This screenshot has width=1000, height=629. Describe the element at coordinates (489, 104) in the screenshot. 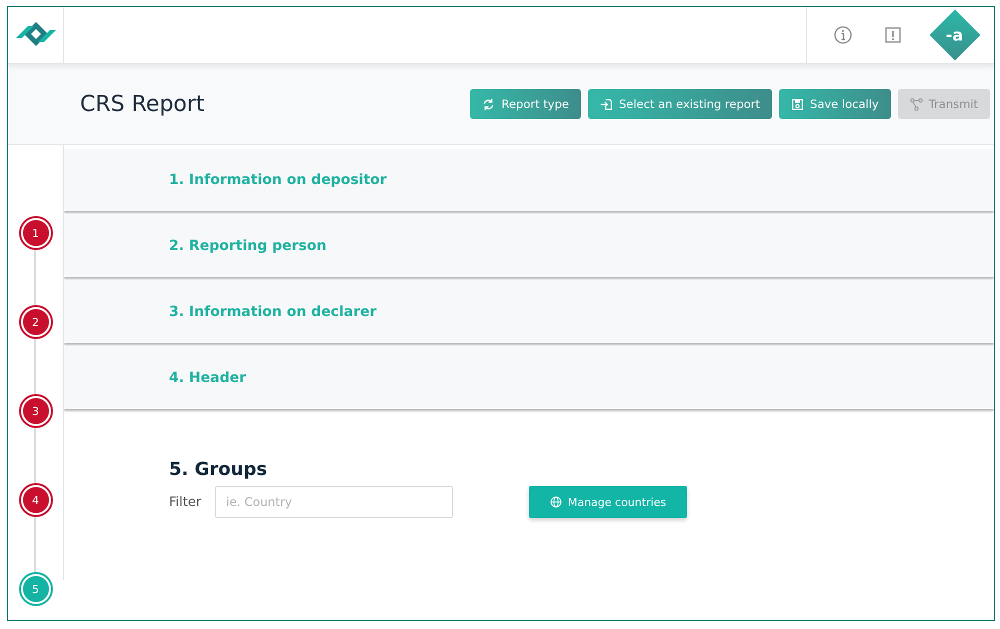

I see `refresh-icon` at that location.